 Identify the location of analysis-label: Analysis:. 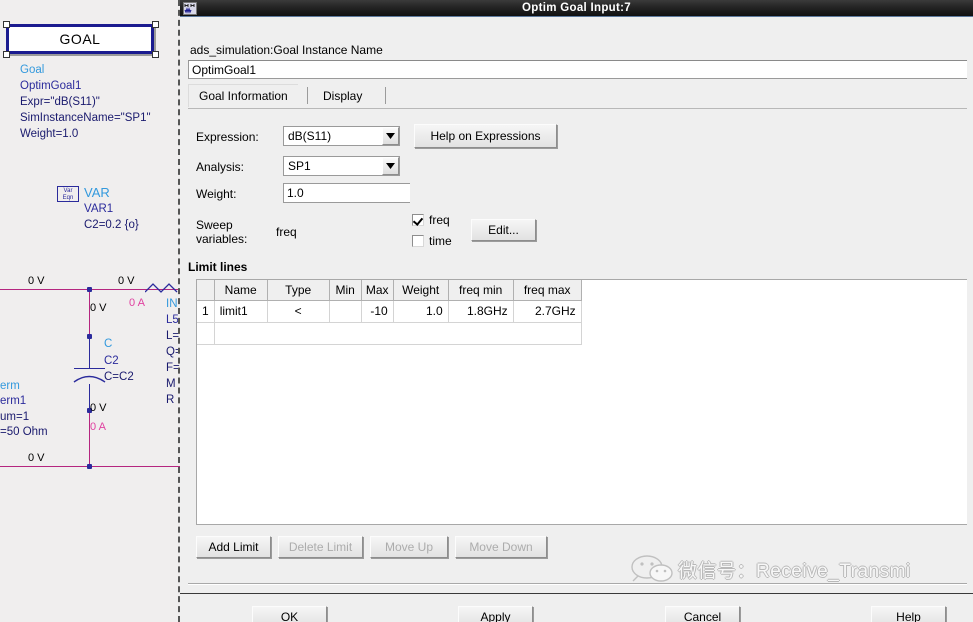
(220, 167).